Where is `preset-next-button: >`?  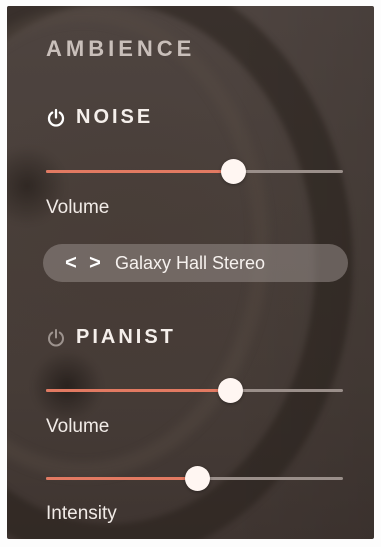
preset-next-button: > is located at coordinates (95, 263).